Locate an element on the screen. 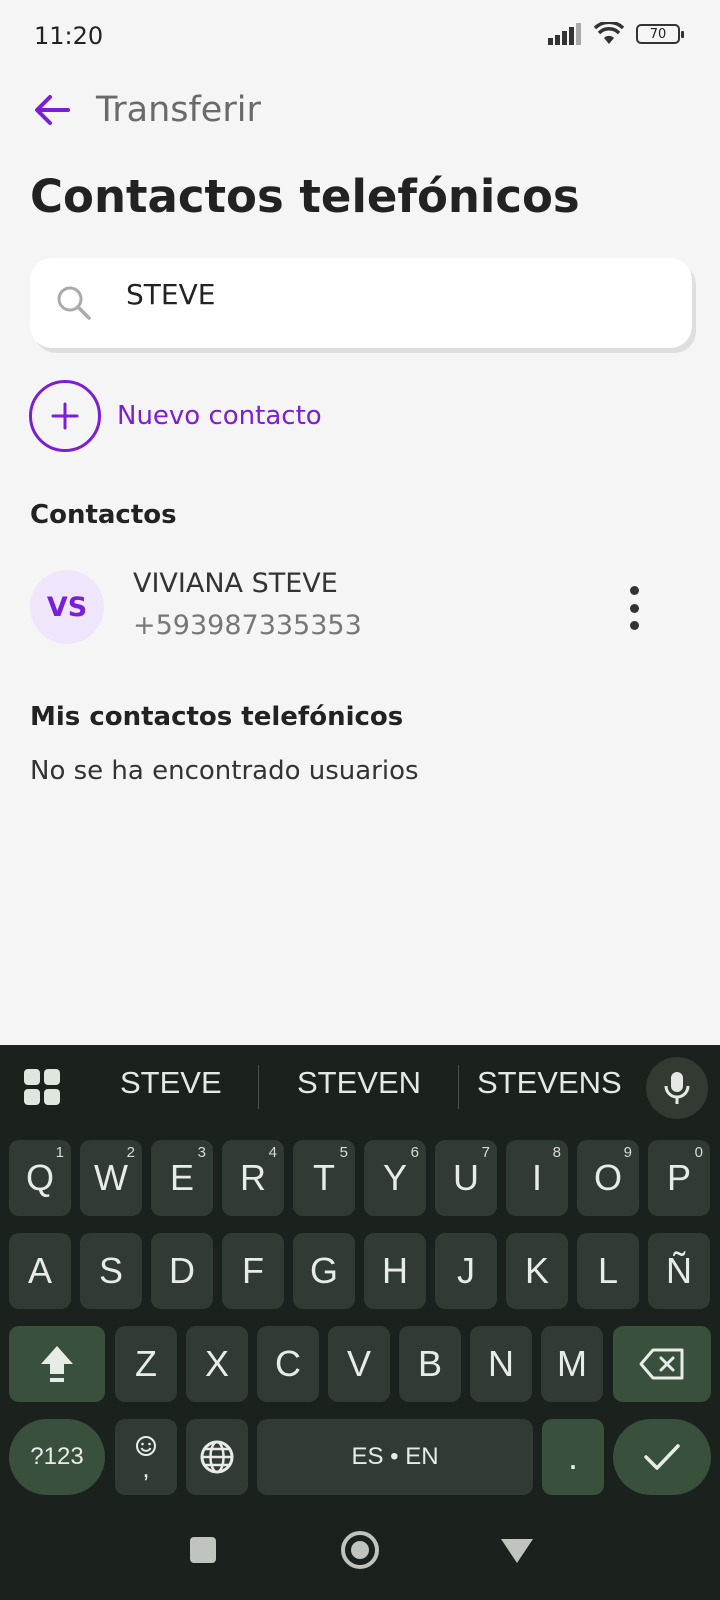 Image resolution: width=720 pixels, height=1600 pixels. home-icon is located at coordinates (360, 1550).